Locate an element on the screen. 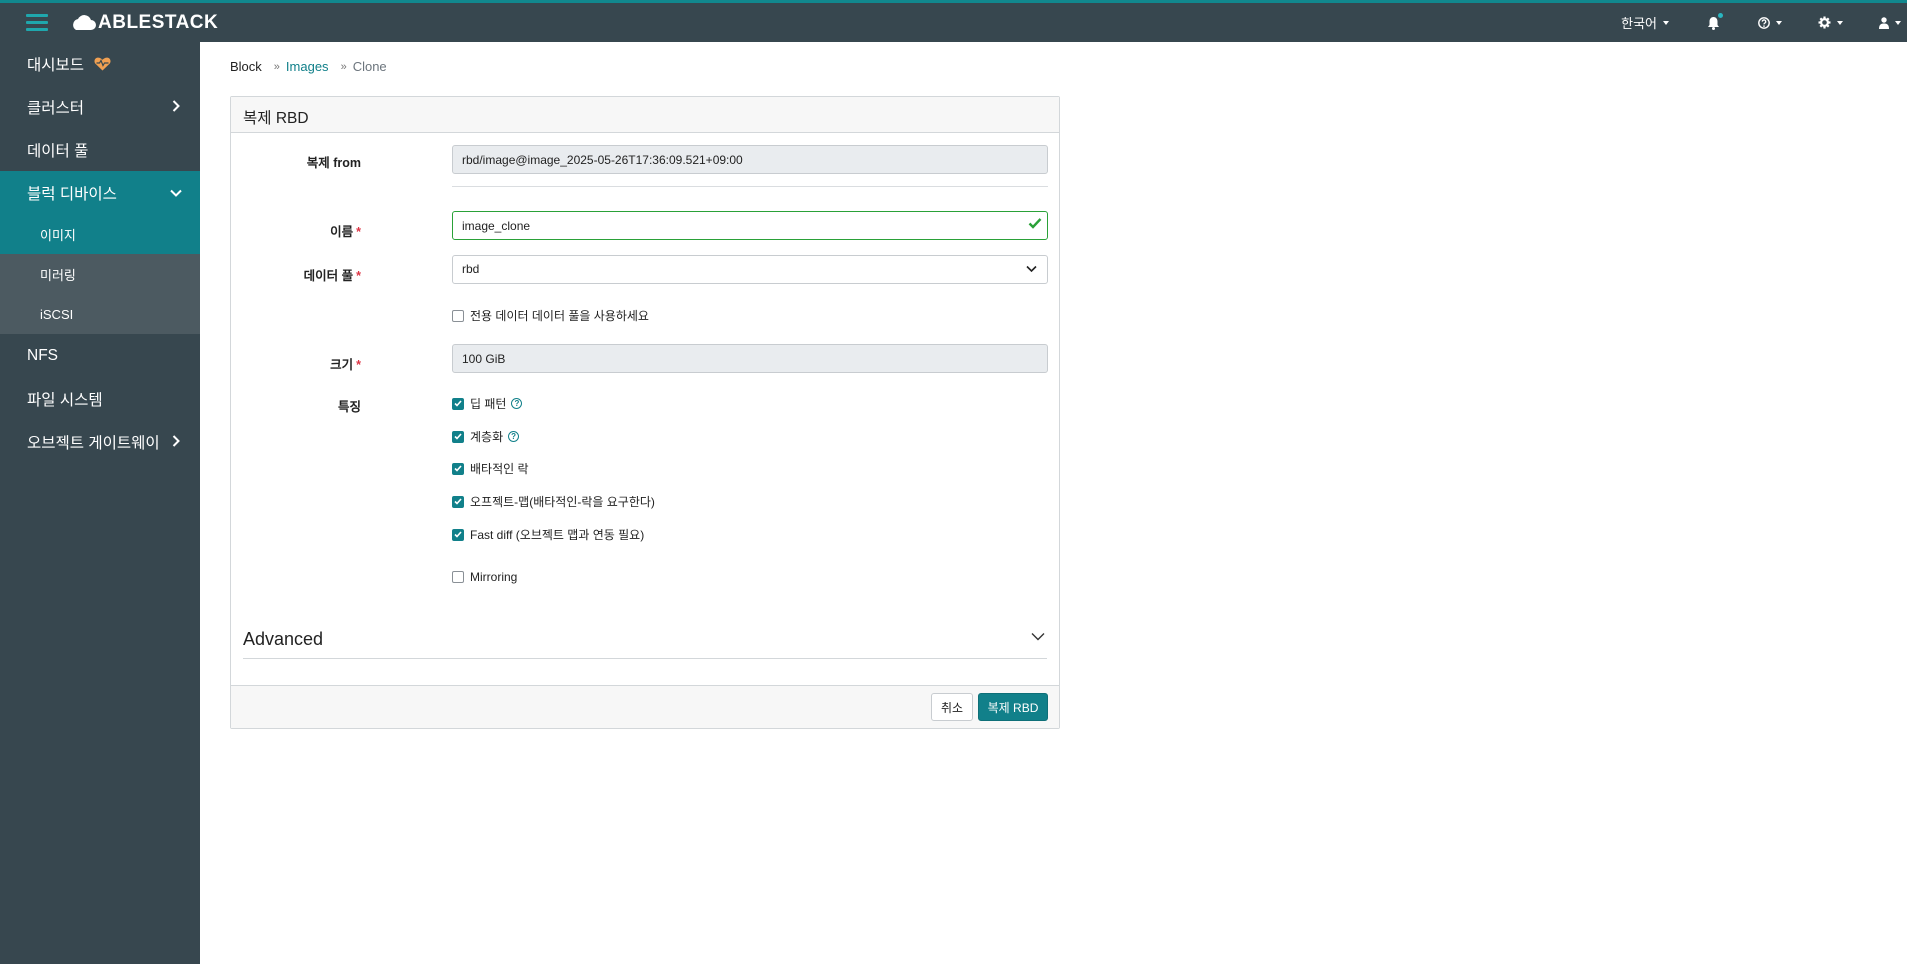 This screenshot has height=964, width=1907. feature-layering-checkbox: 계층화 ? is located at coordinates (486, 436).